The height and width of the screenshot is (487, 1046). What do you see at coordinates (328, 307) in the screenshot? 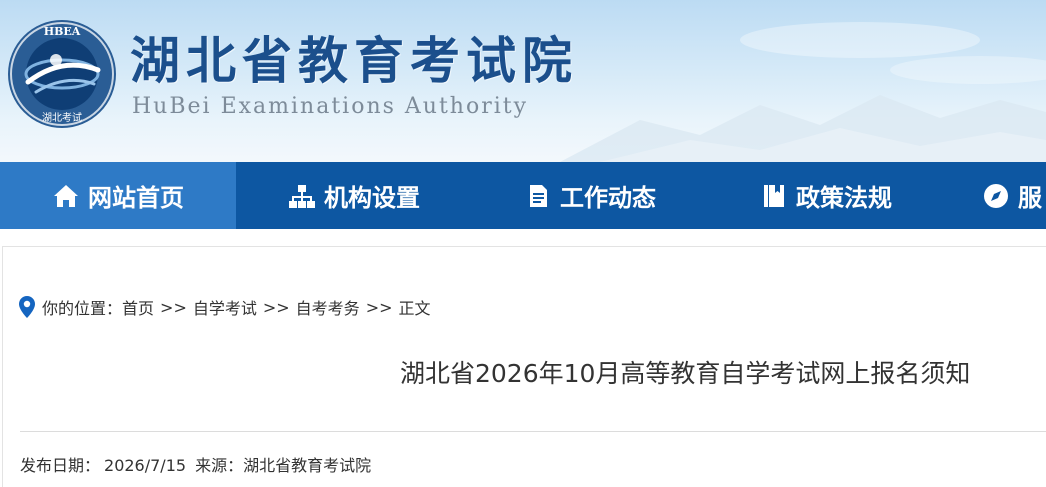
I see `breadcrumb-exam-affairs: 自考考务` at bounding box center [328, 307].